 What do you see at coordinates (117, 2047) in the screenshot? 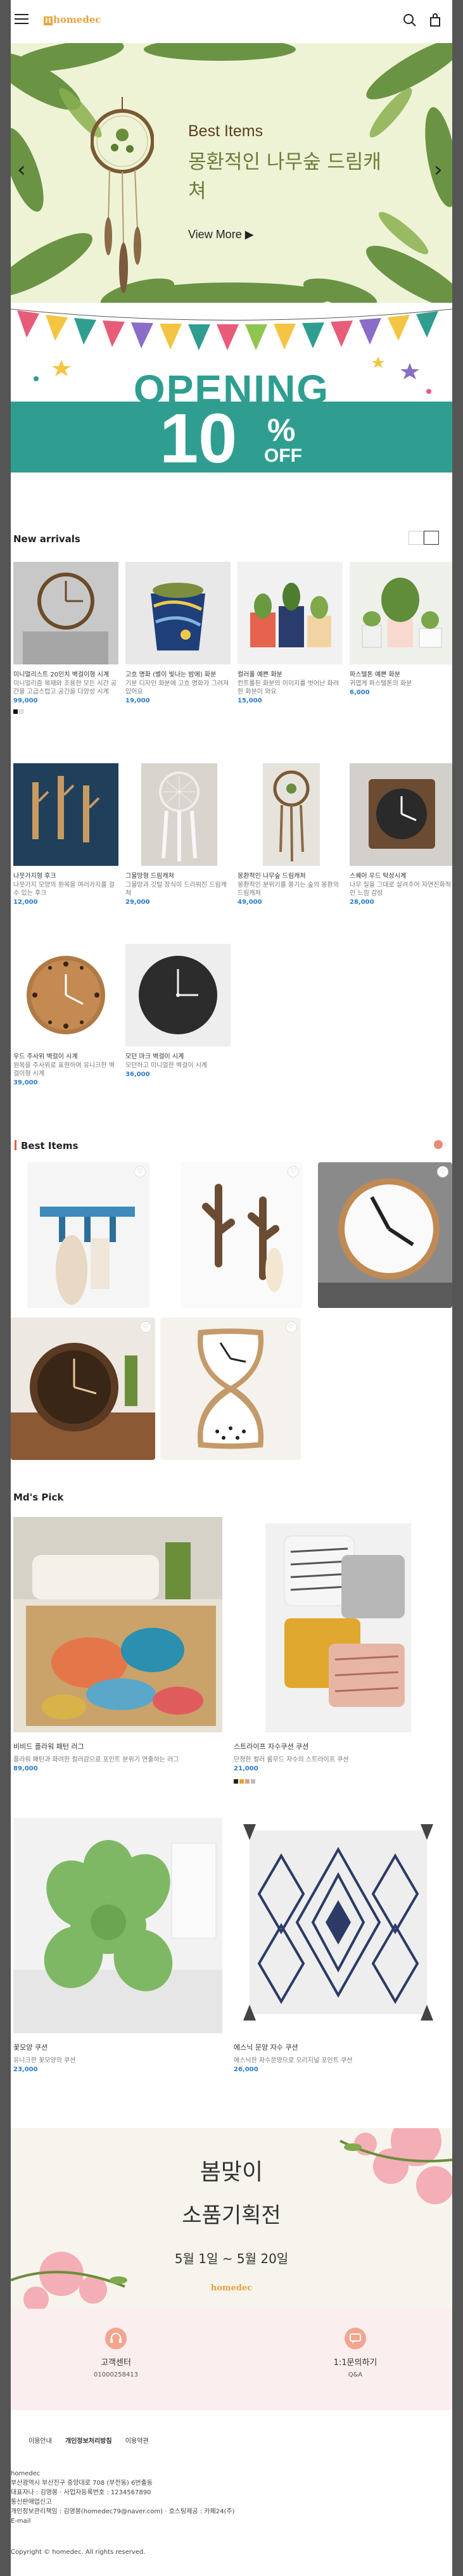
I see `product-name: 꽃모양 쿠션` at bounding box center [117, 2047].